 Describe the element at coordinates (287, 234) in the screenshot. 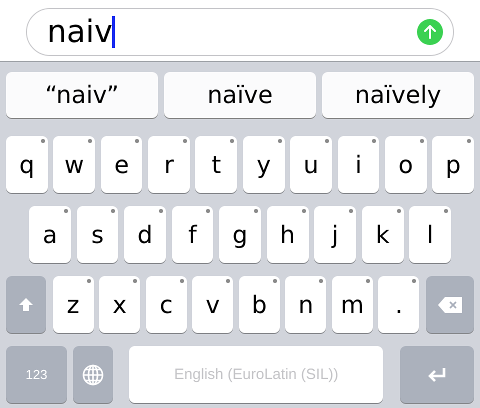

I see `letter-key: h` at that location.